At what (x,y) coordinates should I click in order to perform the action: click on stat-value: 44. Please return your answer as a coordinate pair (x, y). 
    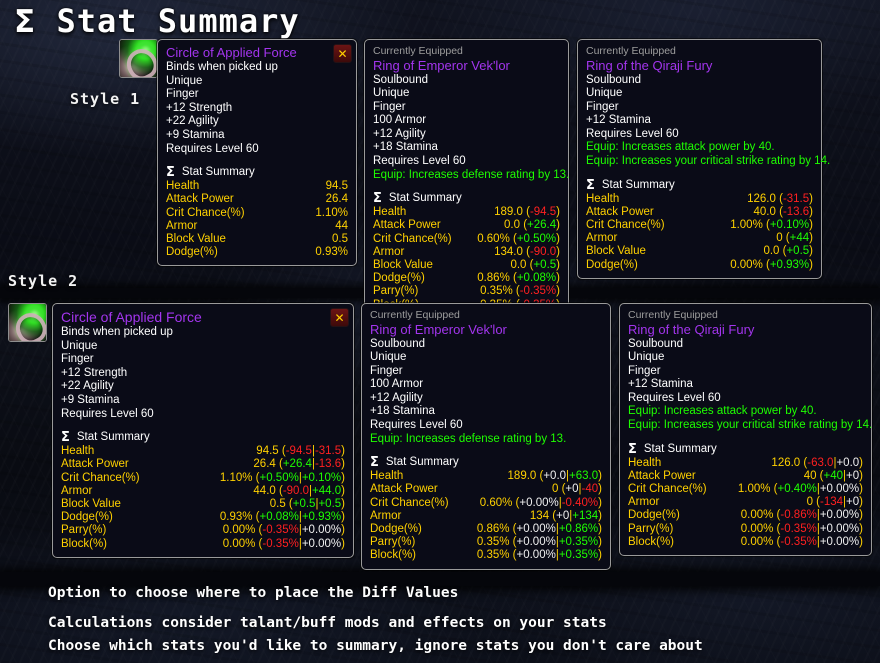
    Looking at the image, I should click on (323, 226).